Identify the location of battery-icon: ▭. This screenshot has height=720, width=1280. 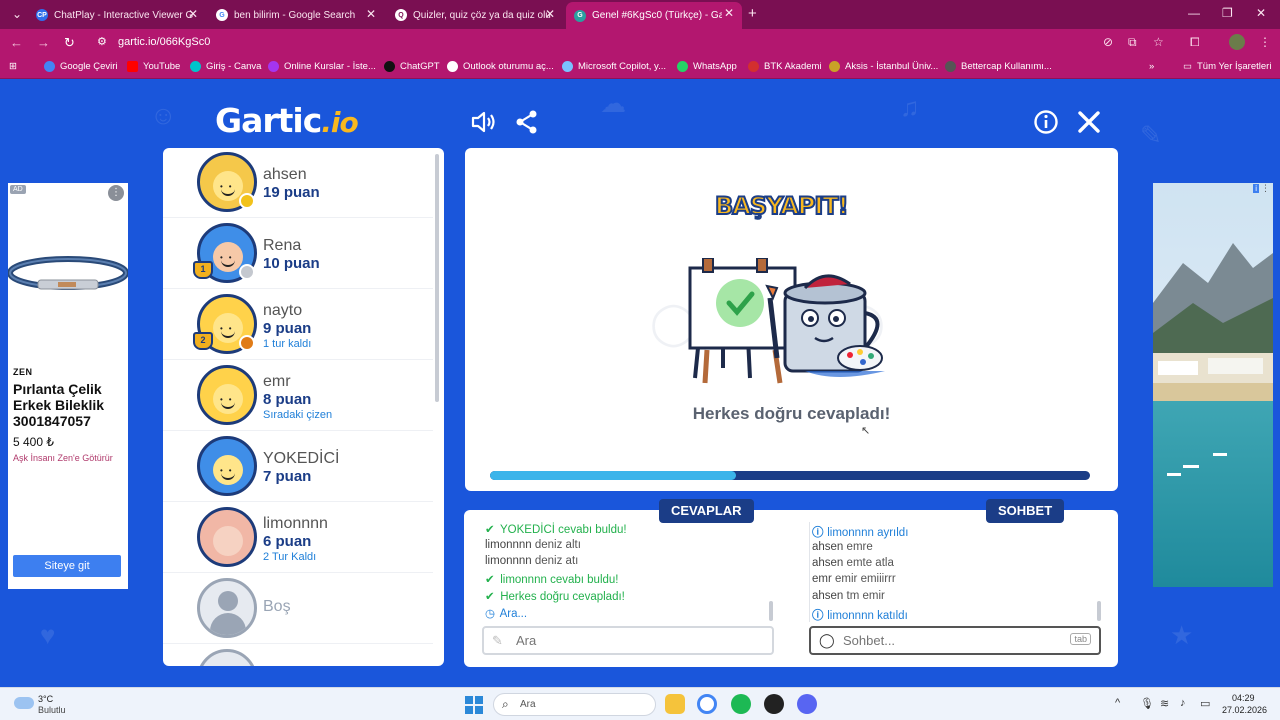
(1205, 703).